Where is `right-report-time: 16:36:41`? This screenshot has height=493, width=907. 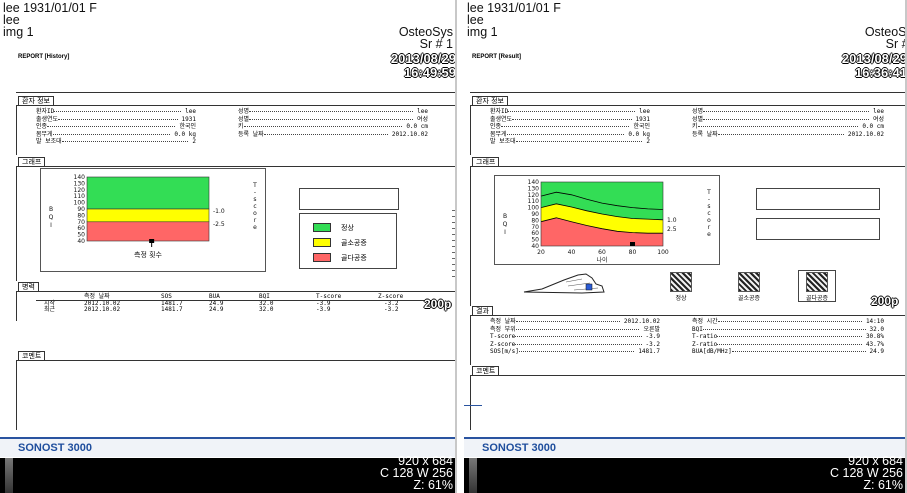 right-report-time: 16:36:41 is located at coordinates (880, 72).